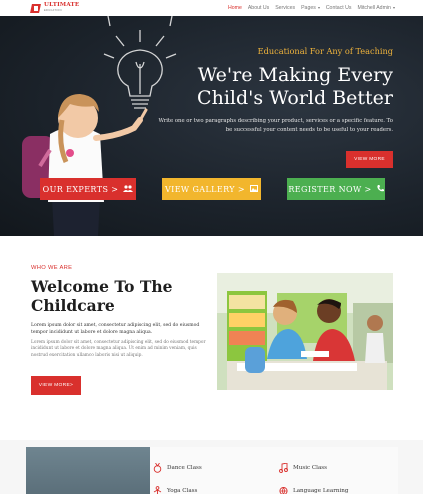  I want to click on view-gallery-button: VIEW GALLERY >, so click(211, 189).